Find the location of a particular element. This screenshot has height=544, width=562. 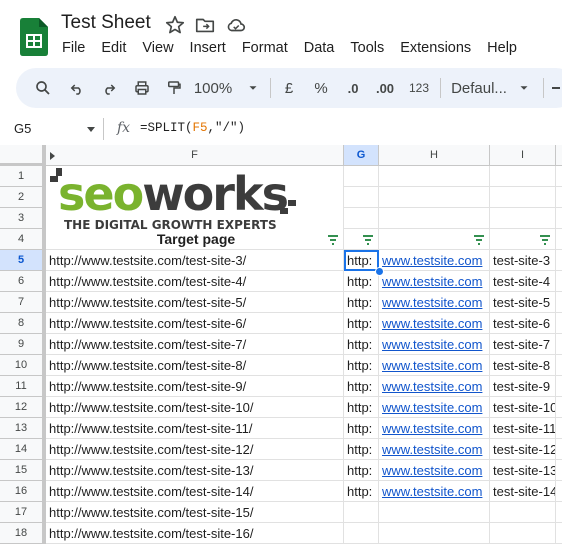

cell-i7: test-site-5 is located at coordinates (523, 302).